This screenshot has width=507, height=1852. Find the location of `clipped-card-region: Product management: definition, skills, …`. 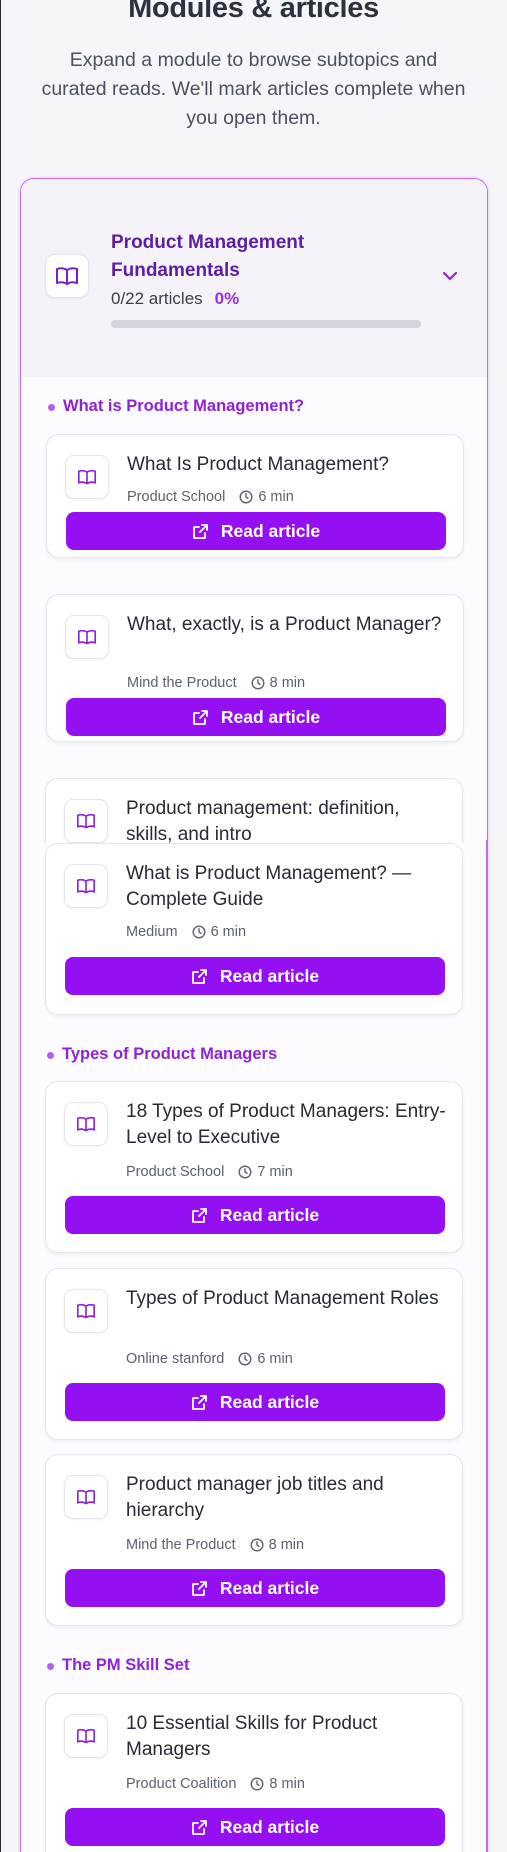

clipped-card-region: Product management: definition, skills, … is located at coordinates (254, 810).